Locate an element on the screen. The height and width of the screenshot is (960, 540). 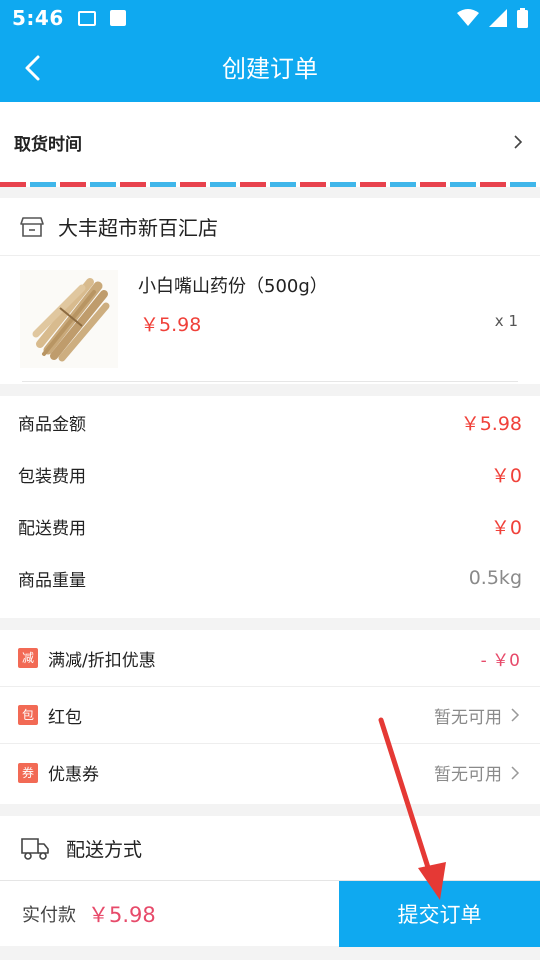
fee-label: 包装费用 is located at coordinates (52, 476).